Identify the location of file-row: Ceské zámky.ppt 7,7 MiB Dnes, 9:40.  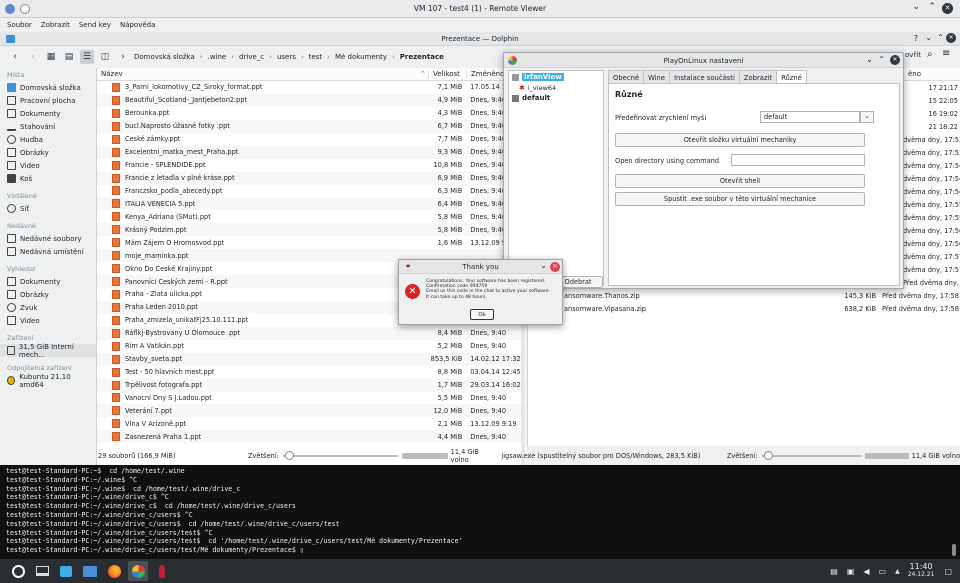
(311, 139).